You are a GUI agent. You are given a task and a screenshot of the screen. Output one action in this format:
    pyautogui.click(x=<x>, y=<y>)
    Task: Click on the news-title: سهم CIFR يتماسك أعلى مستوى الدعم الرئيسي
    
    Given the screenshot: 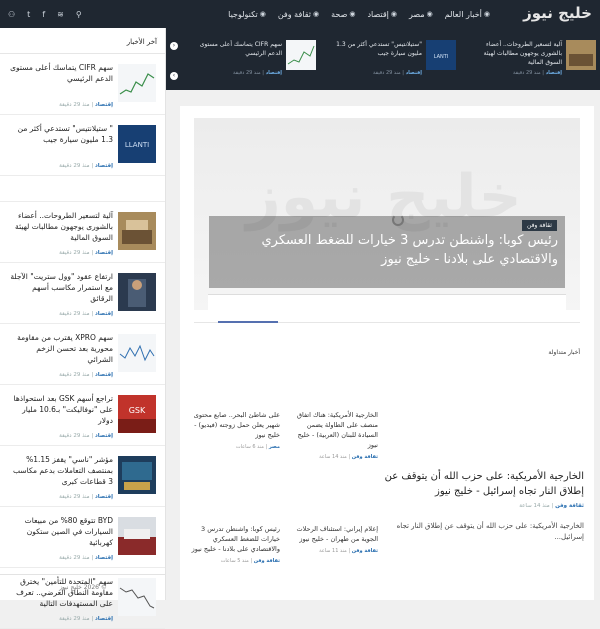 What is the action you would take?
    pyautogui.click(x=61, y=73)
    